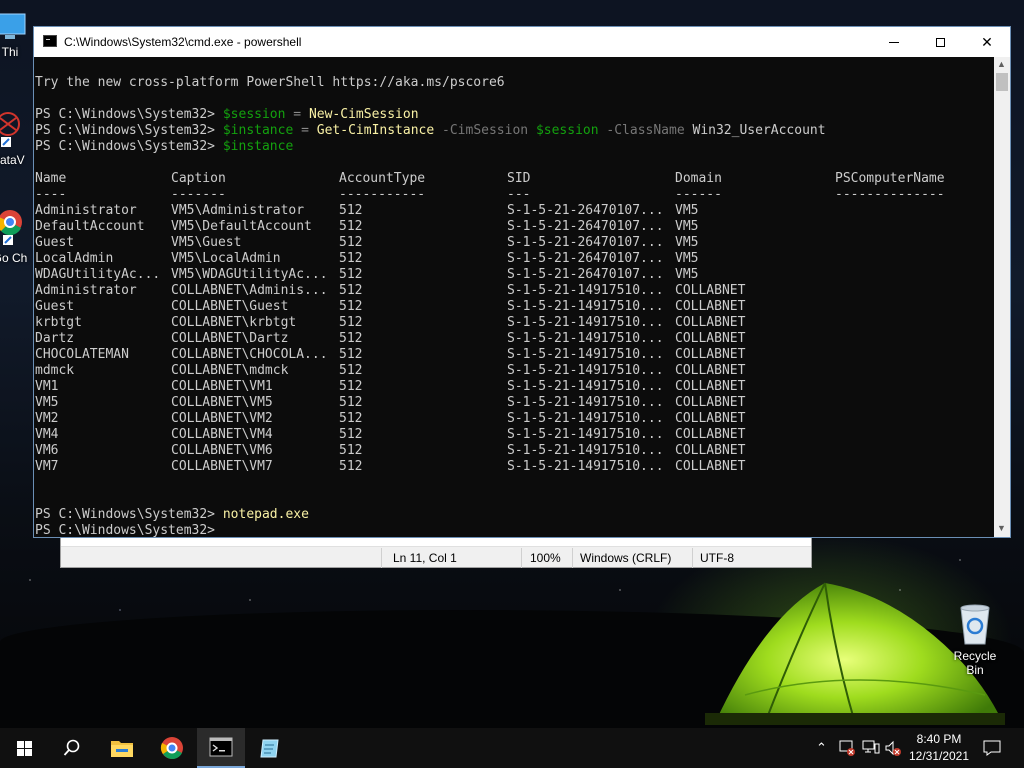 The height and width of the screenshot is (768, 1024). I want to click on cell-name: Dartz, so click(55, 338).